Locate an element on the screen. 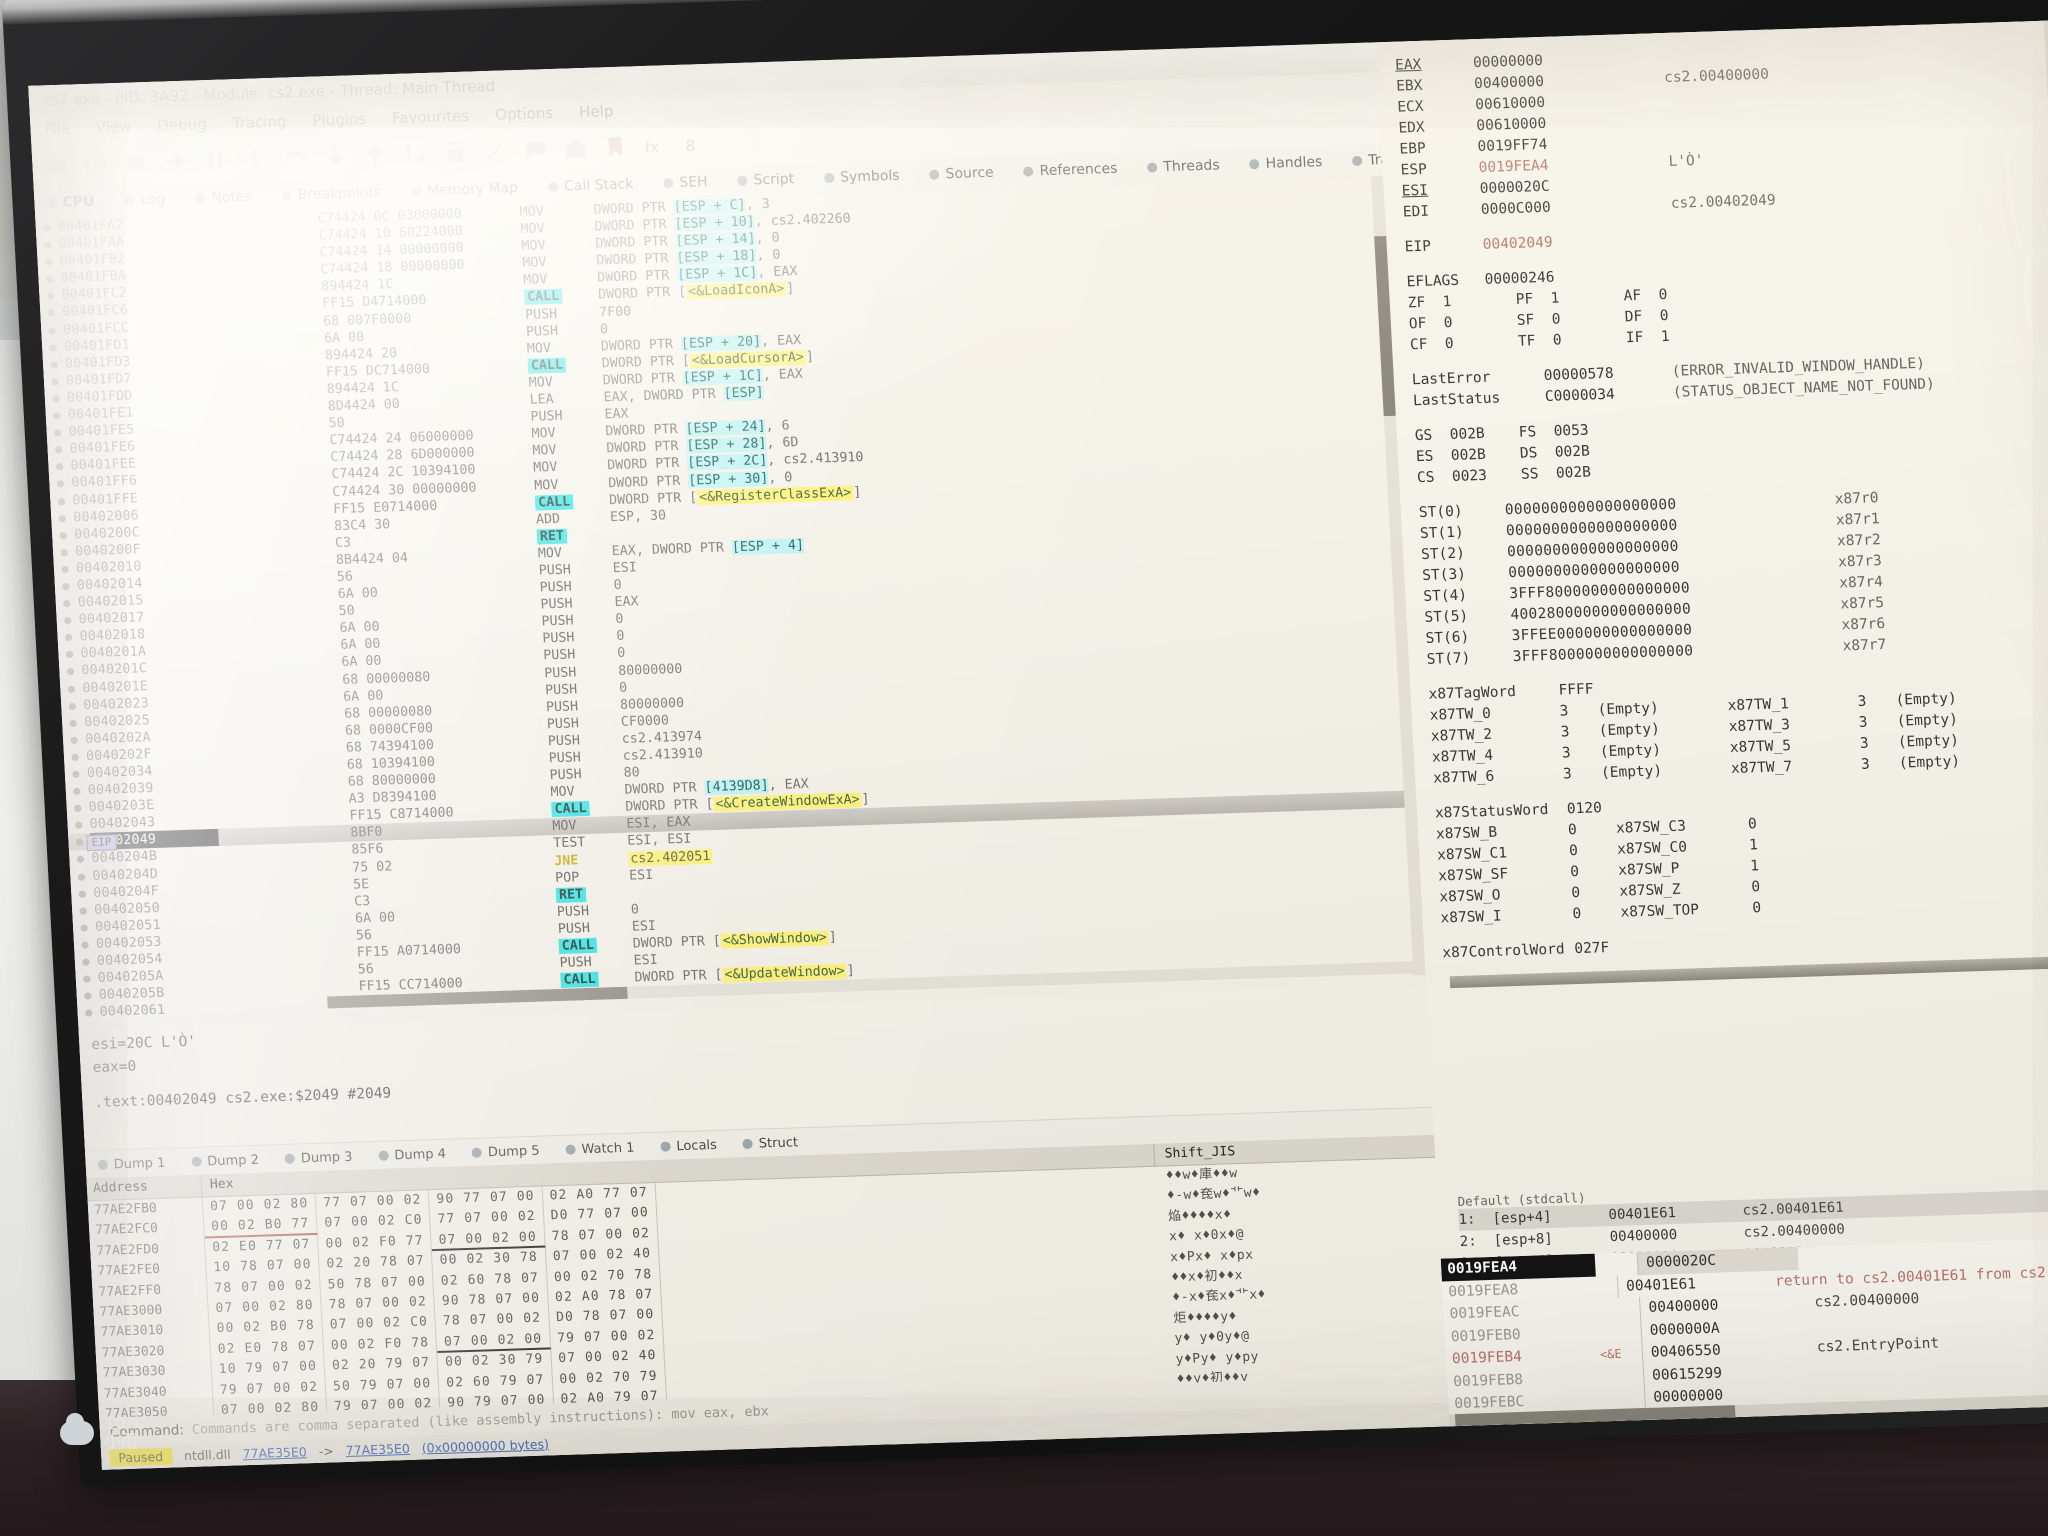  tab-notes: Notes is located at coordinates (223, 198).